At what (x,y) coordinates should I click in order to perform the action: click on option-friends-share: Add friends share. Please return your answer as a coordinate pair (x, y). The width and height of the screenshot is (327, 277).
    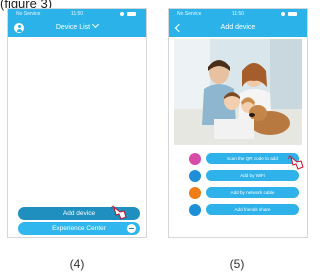
    Looking at the image, I should click on (248, 210).